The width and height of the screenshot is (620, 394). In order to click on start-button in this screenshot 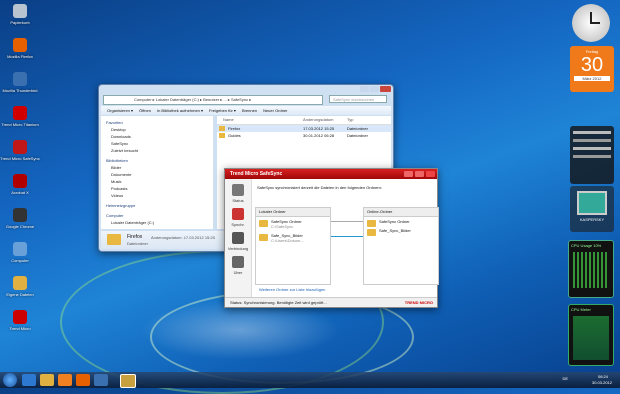, I will do `click(10, 380)`.